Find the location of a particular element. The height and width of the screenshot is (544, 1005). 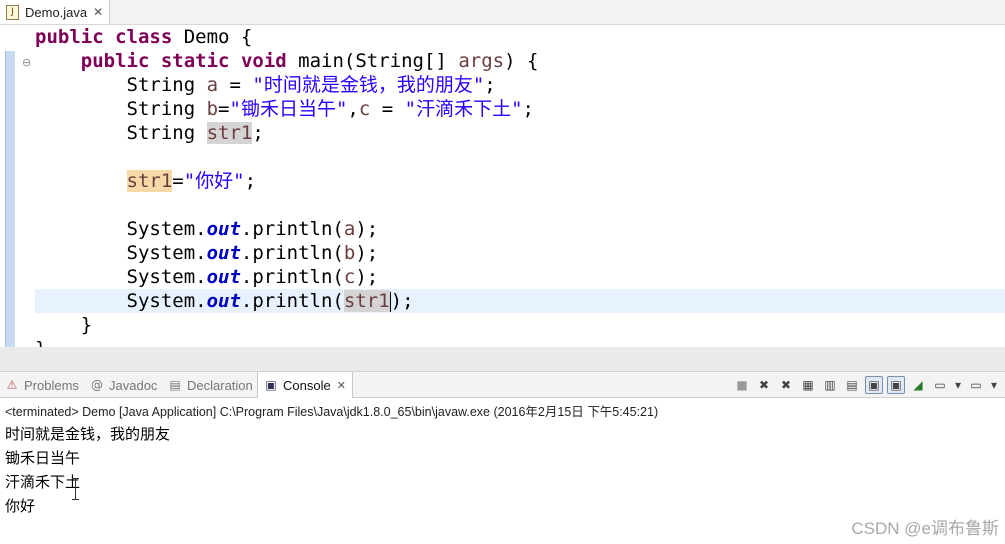

problems-icon: ⚠ is located at coordinates (12, 385).